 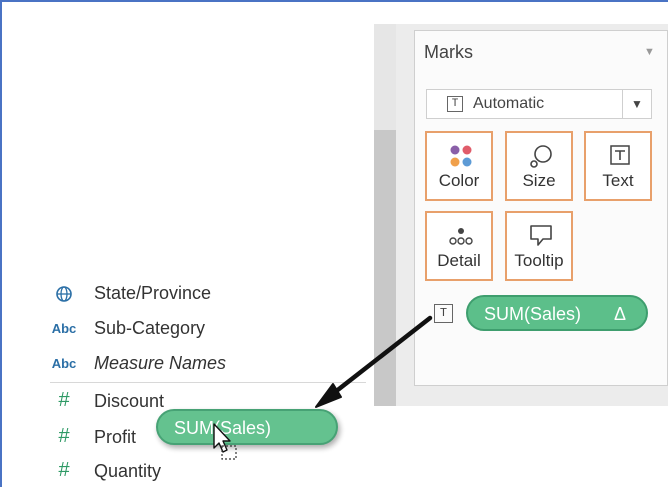 I want to click on size-button: Size, so click(x=539, y=166).